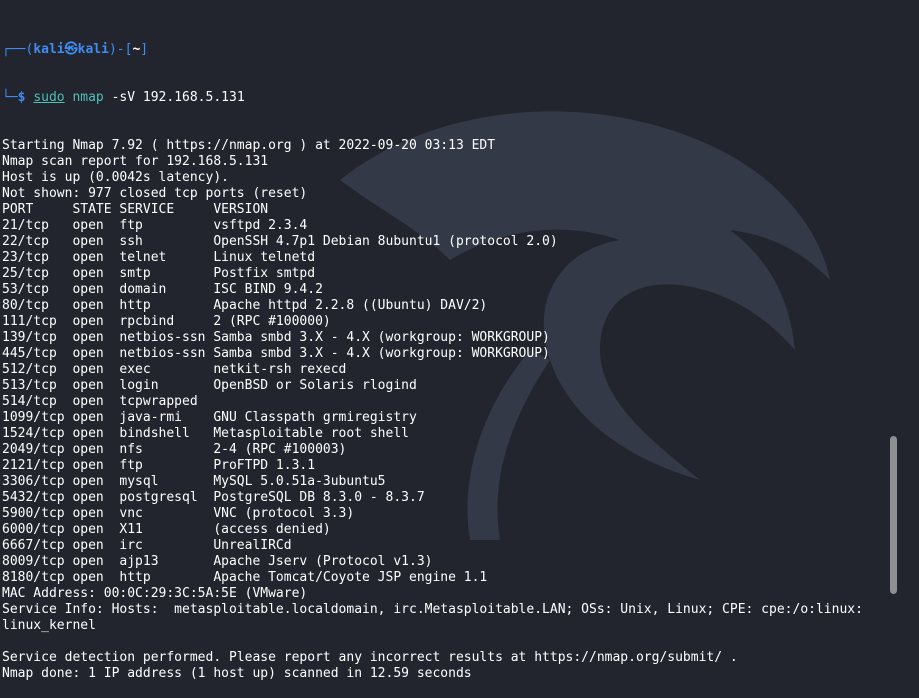 Image resolution: width=919 pixels, height=698 pixels. Describe the element at coordinates (144, 49) in the screenshot. I see `prompt-dir-close: ]` at that location.